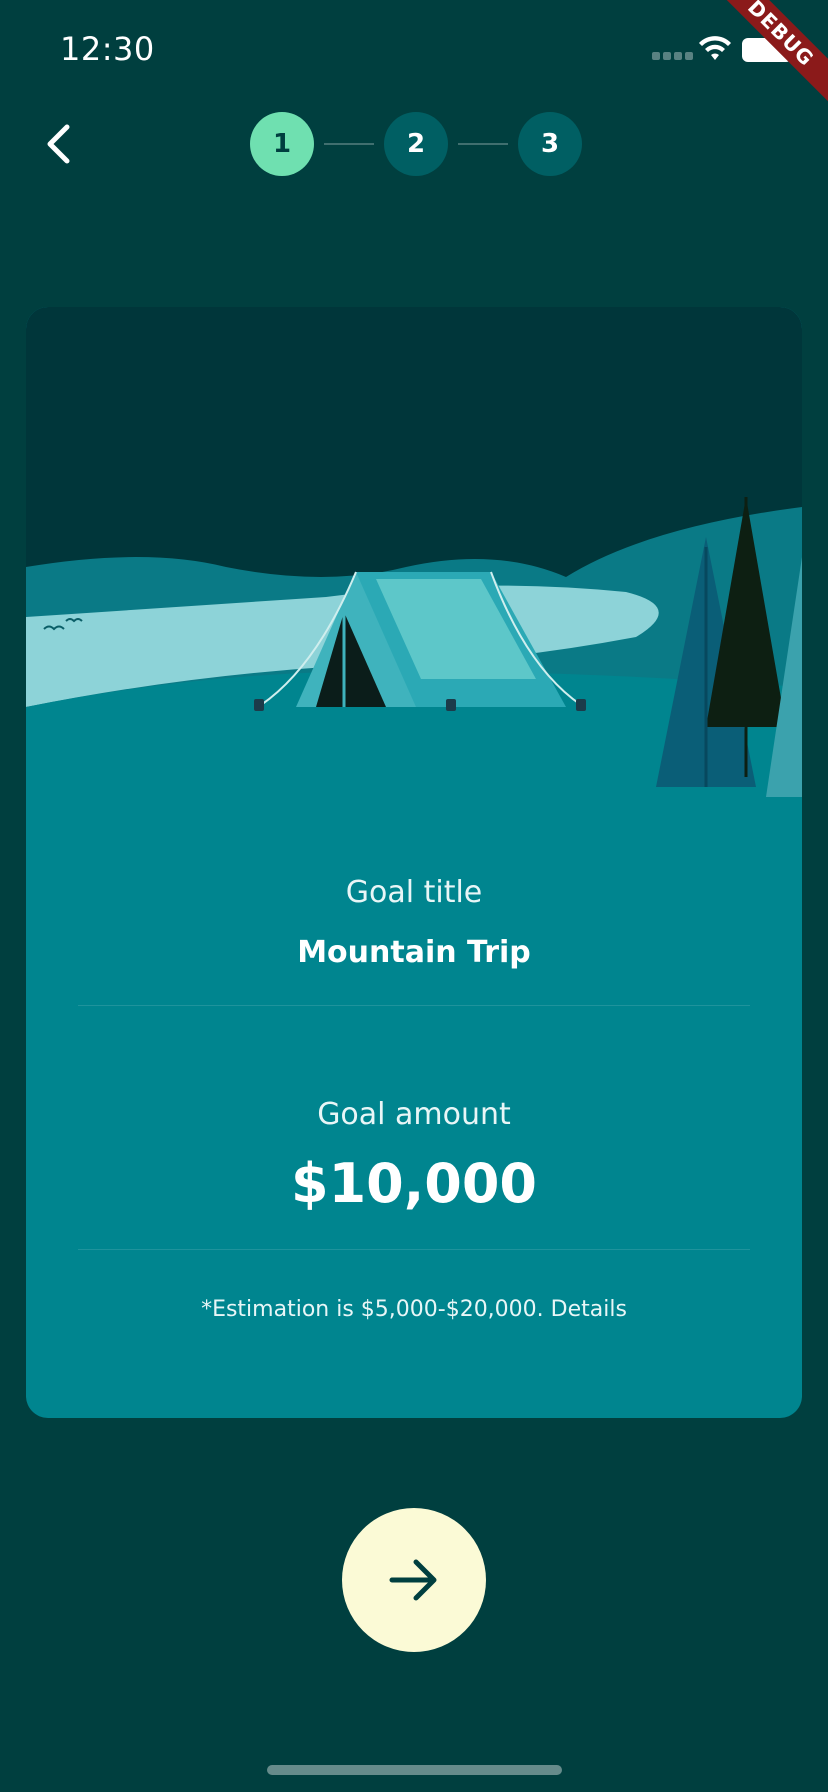 The height and width of the screenshot is (1792, 828). I want to click on home-indicator, so click(414, 1770).